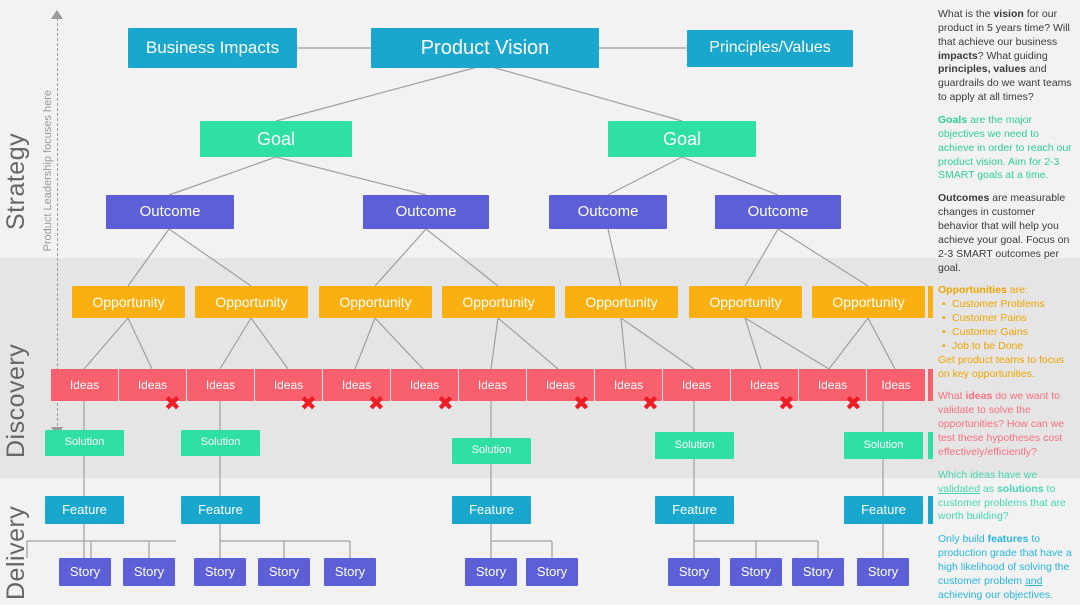  Describe the element at coordinates (552, 572) in the screenshot. I see `node-story-7: Story` at that location.